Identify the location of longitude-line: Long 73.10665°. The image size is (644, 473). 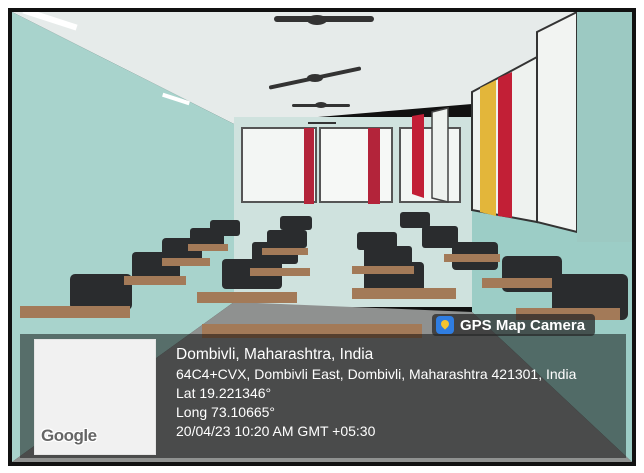
(226, 412).